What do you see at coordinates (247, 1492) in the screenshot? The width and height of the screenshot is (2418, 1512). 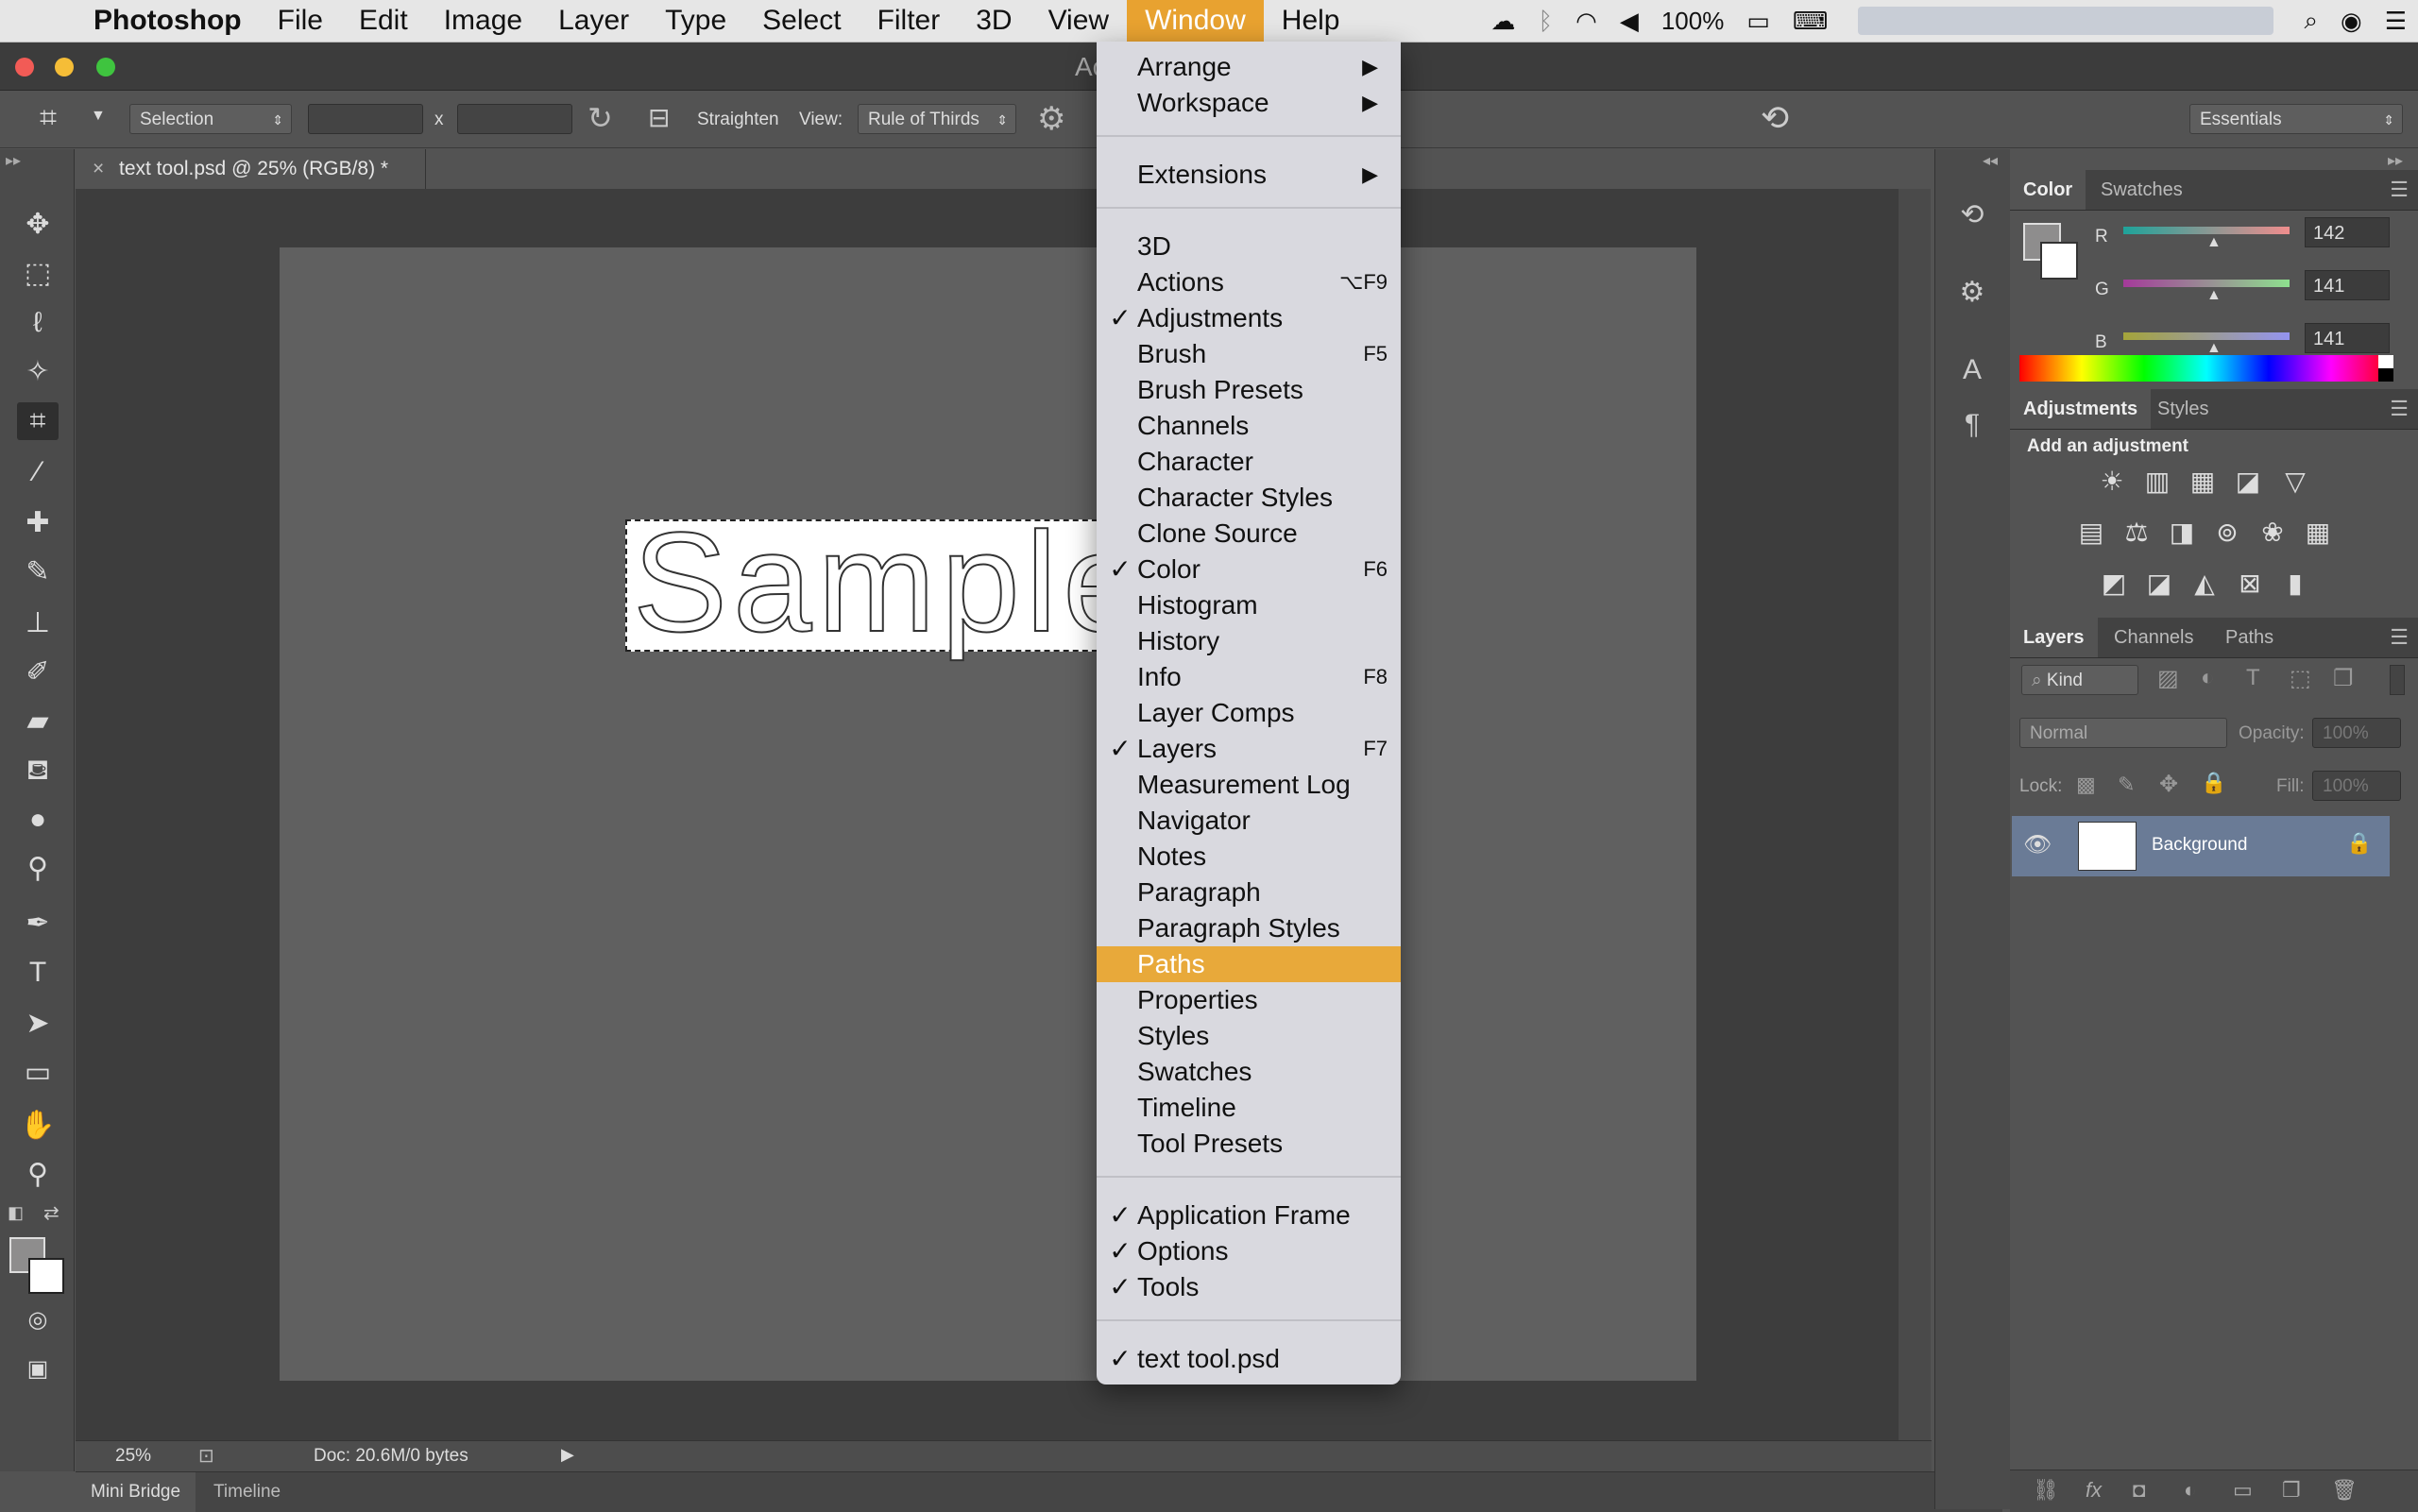 I see `tab-timeline: Timeline` at bounding box center [247, 1492].